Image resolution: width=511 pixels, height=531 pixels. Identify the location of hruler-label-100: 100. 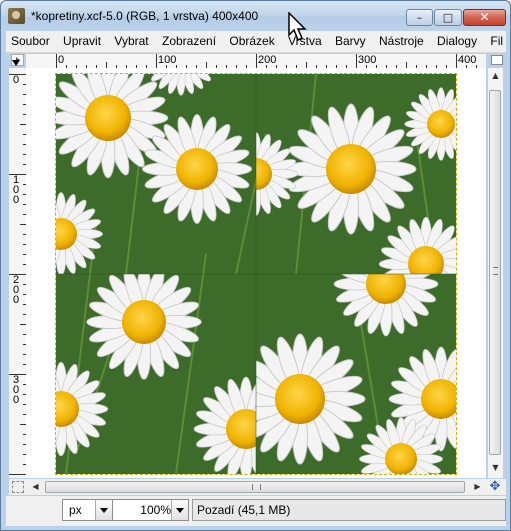
(167, 60).